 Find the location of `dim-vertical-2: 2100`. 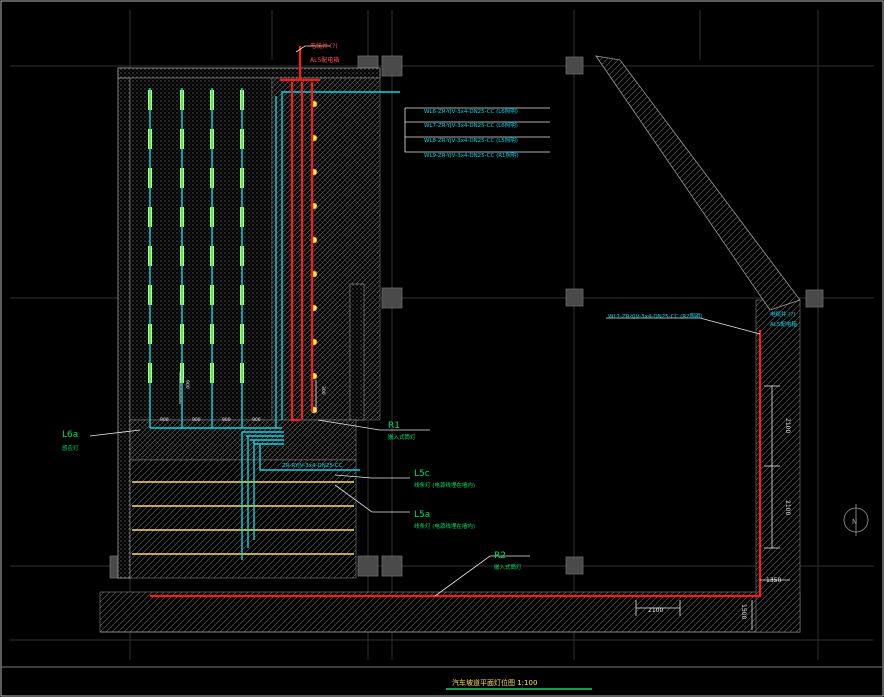

dim-vertical-2: 2100 is located at coordinates (787, 507).